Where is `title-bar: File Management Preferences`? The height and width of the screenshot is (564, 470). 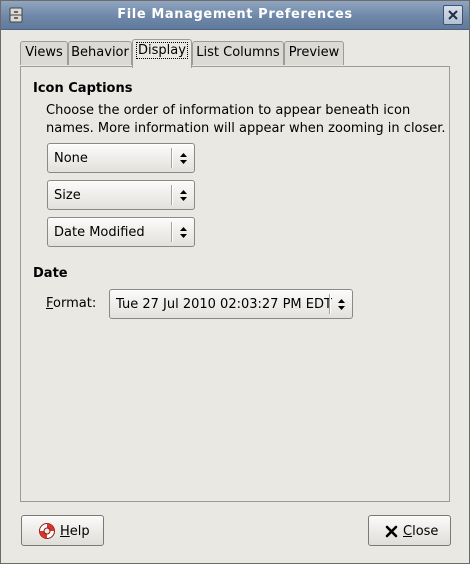 title-bar: File Management Preferences is located at coordinates (235, 15).